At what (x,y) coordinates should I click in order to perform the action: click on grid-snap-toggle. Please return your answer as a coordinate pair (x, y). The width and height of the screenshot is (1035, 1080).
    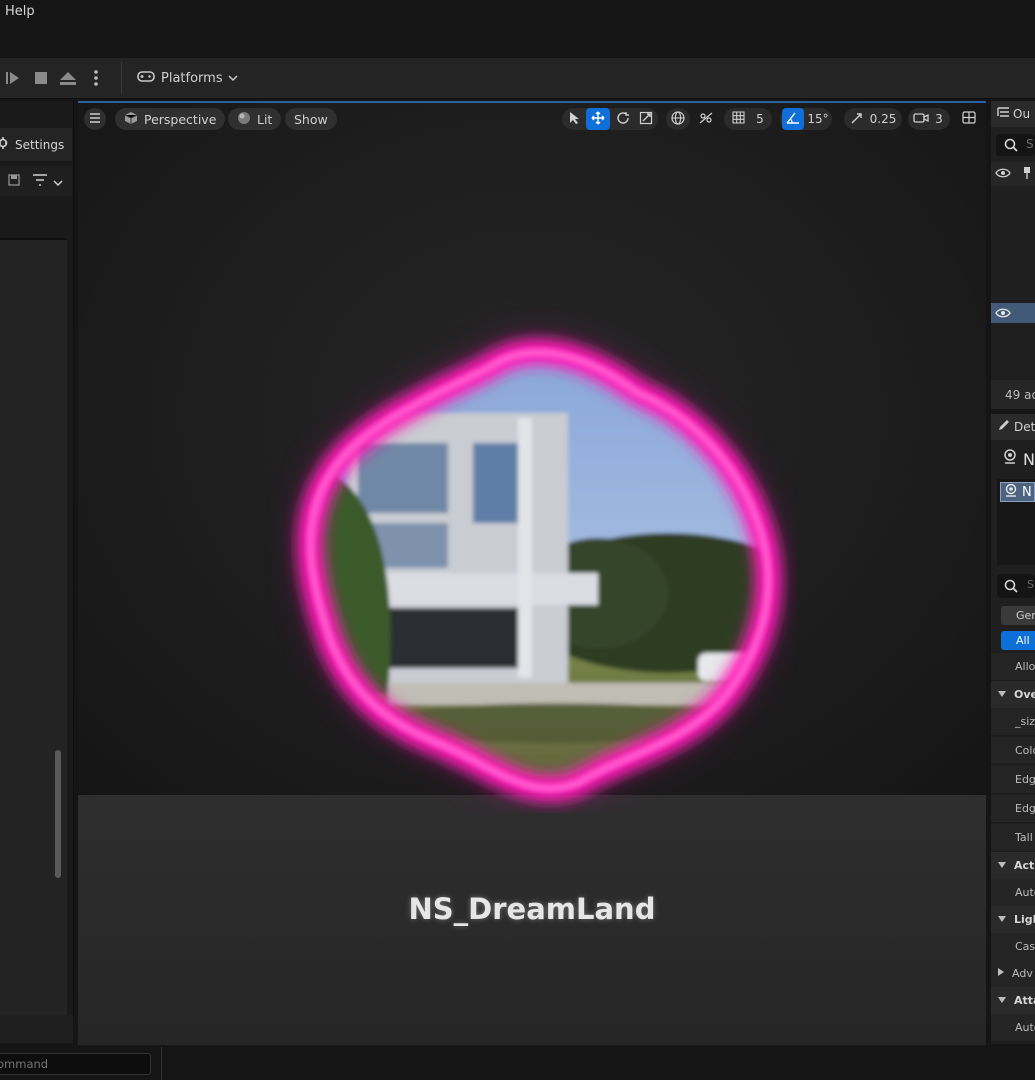
    Looking at the image, I should click on (738, 119).